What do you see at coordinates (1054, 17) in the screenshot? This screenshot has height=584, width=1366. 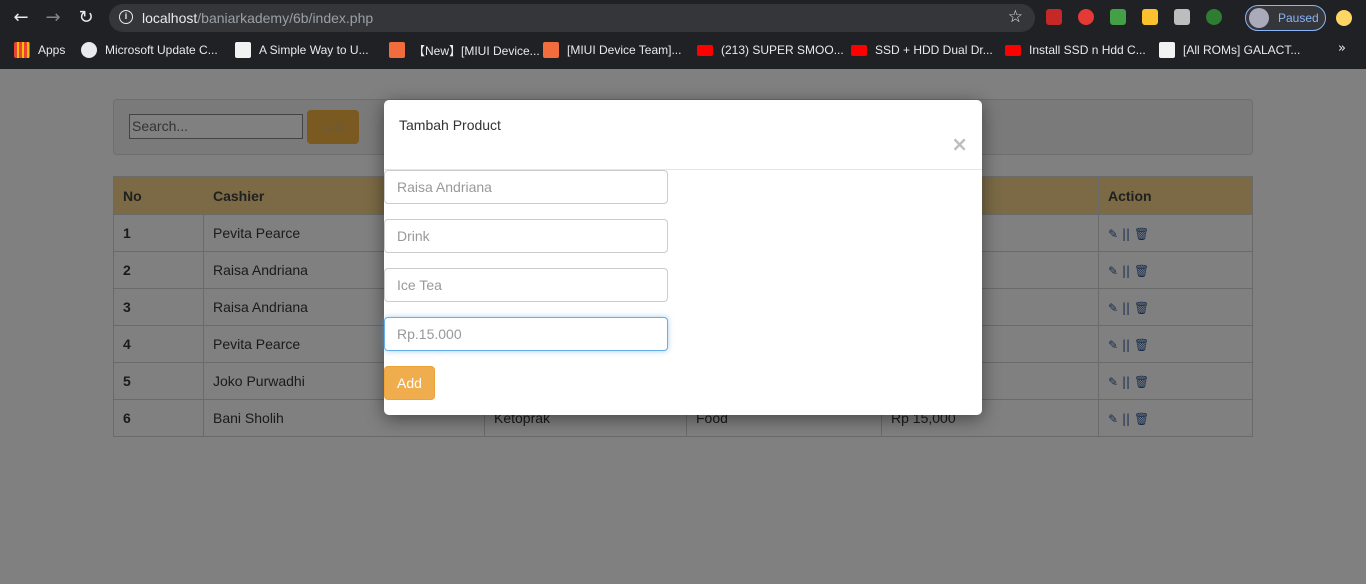 I see `pdf-extension-icon` at bounding box center [1054, 17].